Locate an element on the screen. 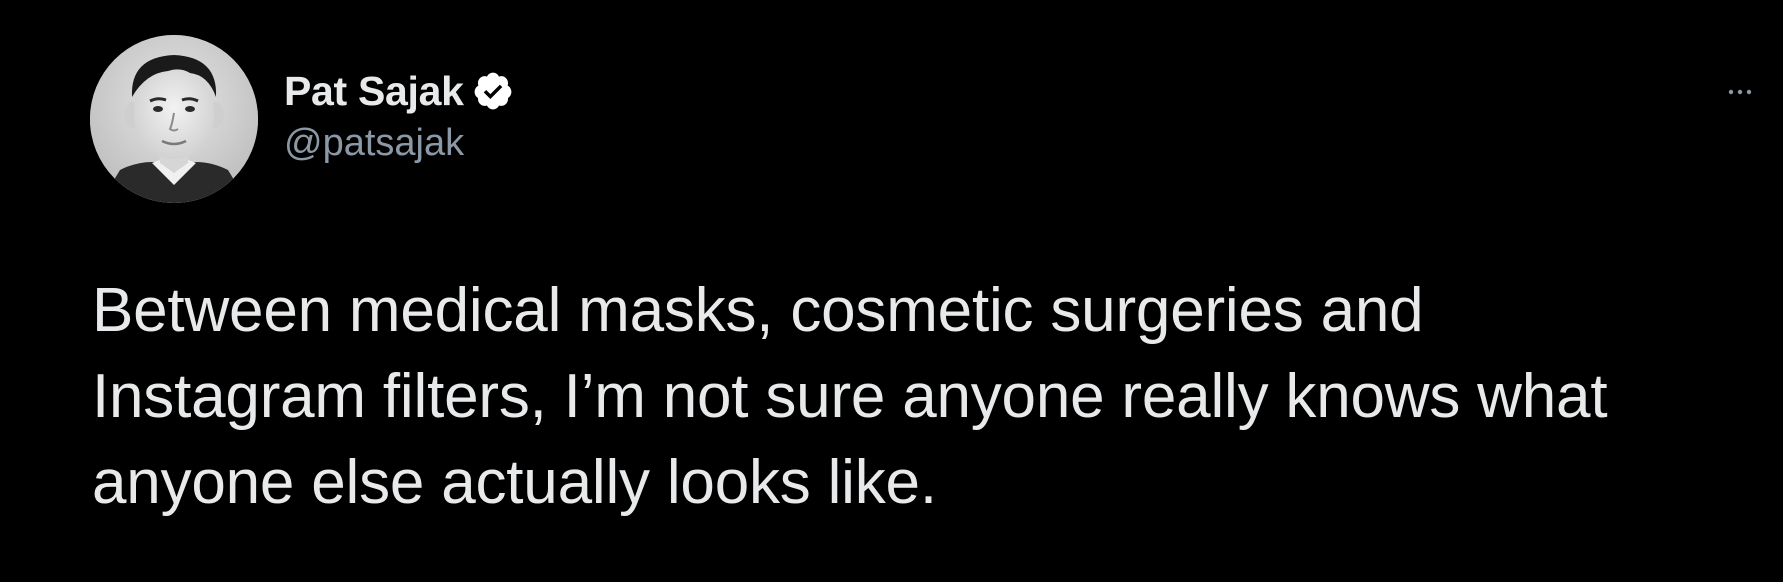 The width and height of the screenshot is (1783, 582). author-handle: @patsajak is located at coordinates (374, 143).